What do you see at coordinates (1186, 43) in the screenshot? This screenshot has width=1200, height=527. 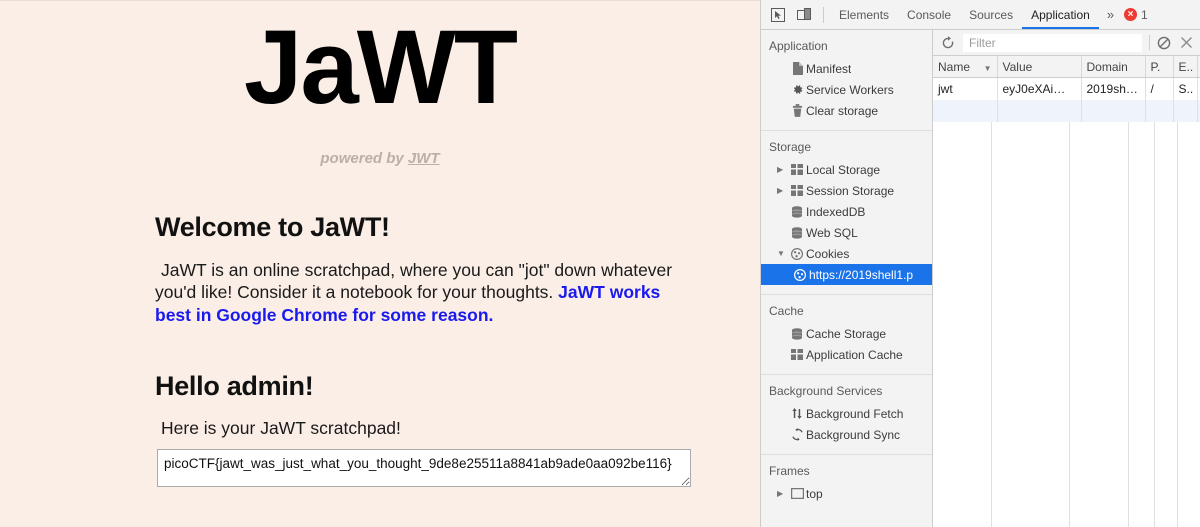 I see `close-icon` at bounding box center [1186, 43].